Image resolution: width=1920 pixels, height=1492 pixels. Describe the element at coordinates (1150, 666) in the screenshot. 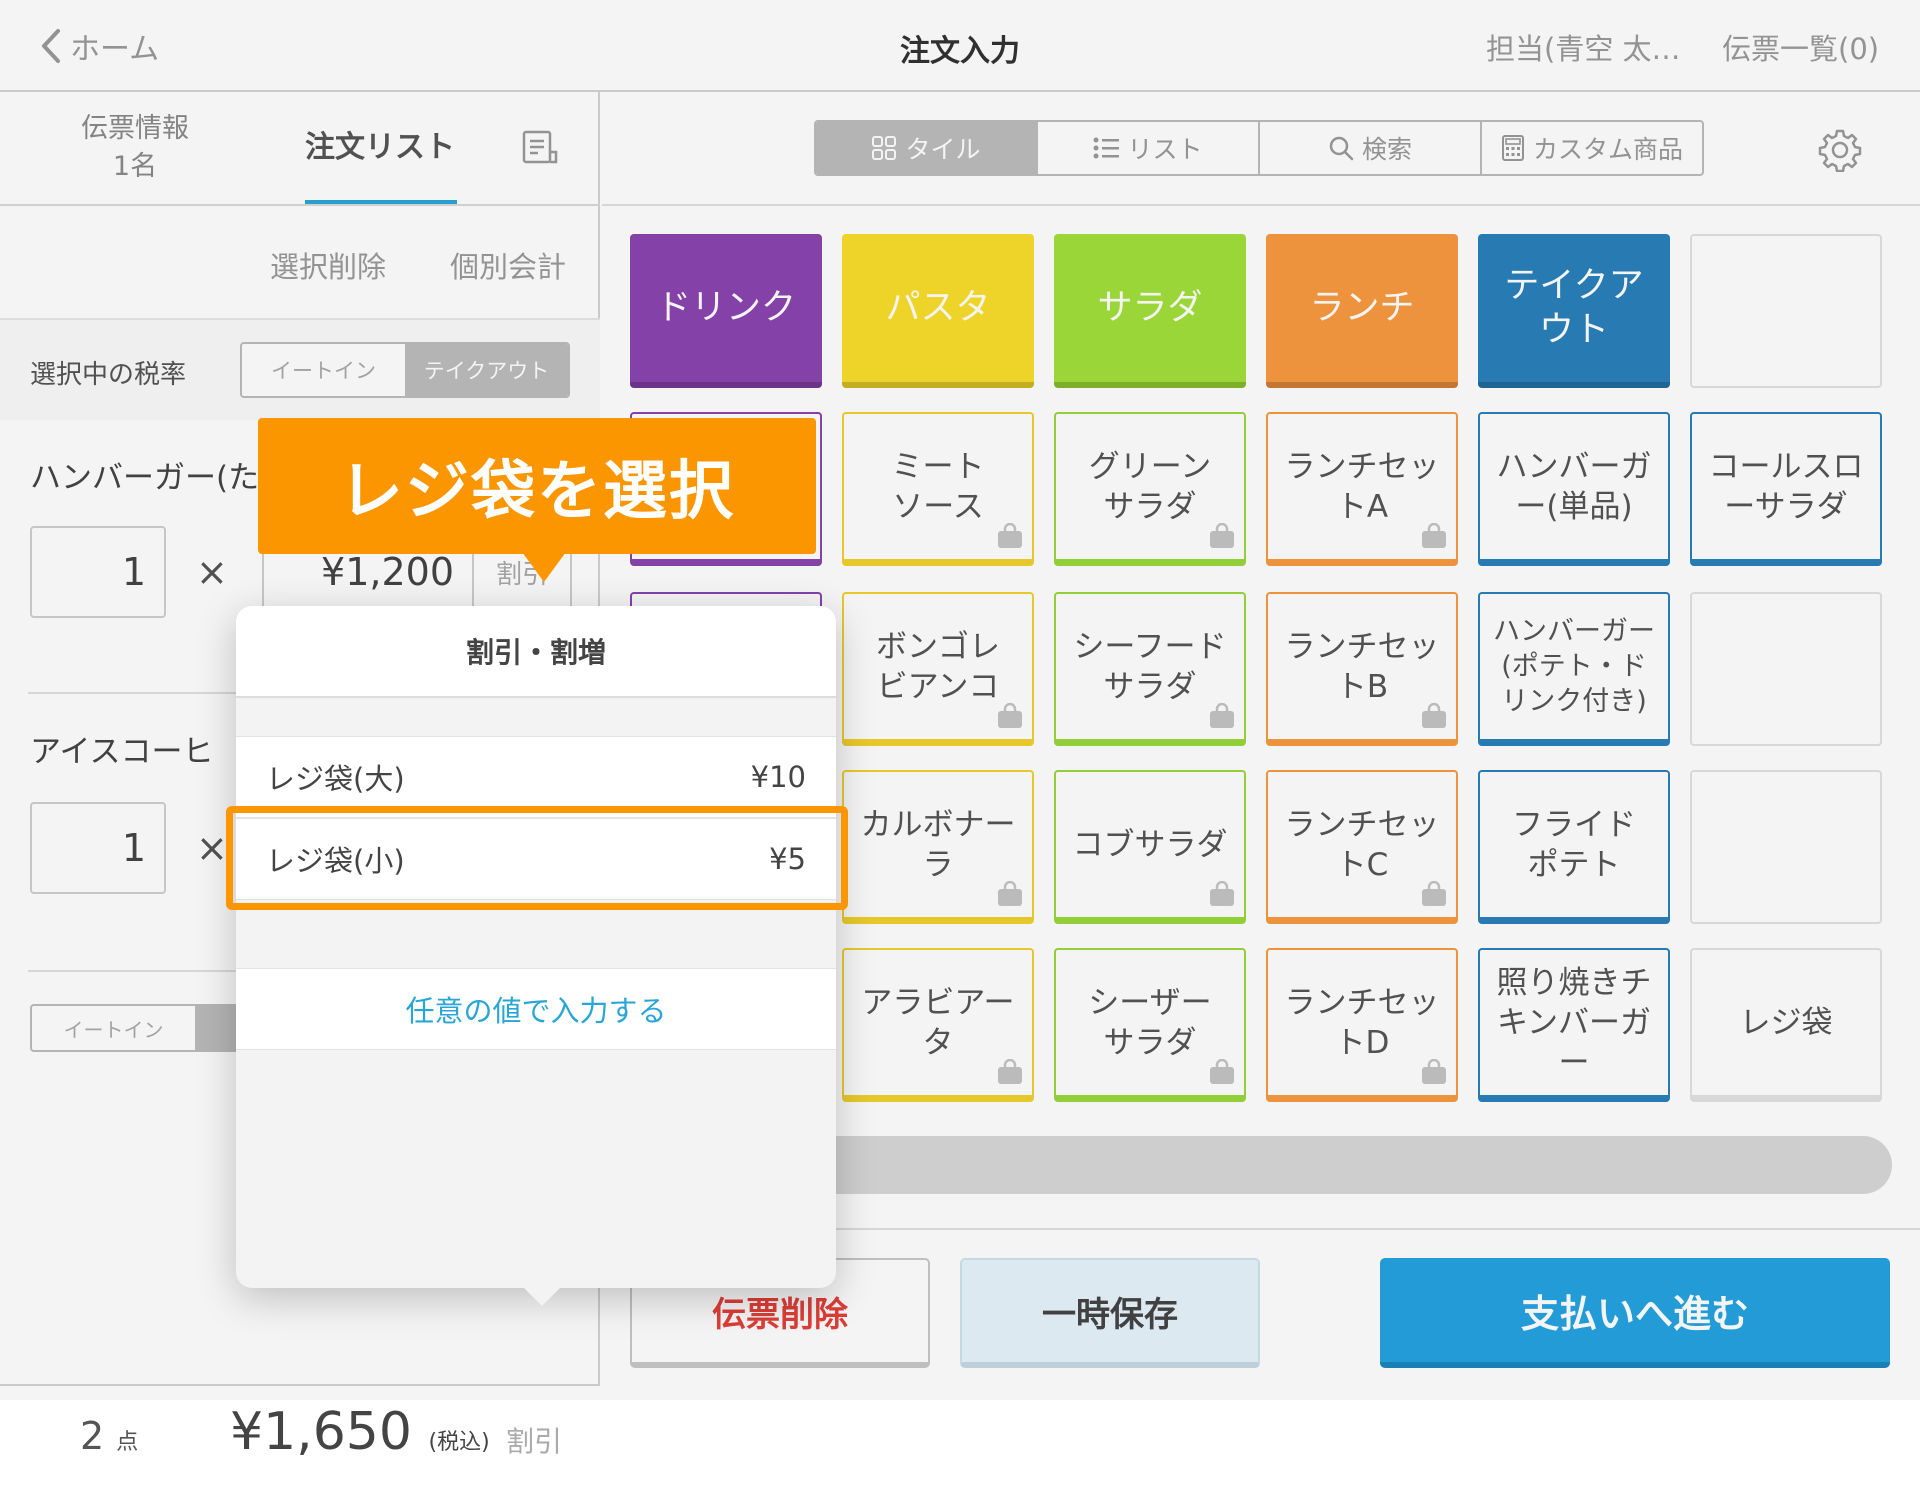

I see `product-label: シーフード サラダ` at that location.